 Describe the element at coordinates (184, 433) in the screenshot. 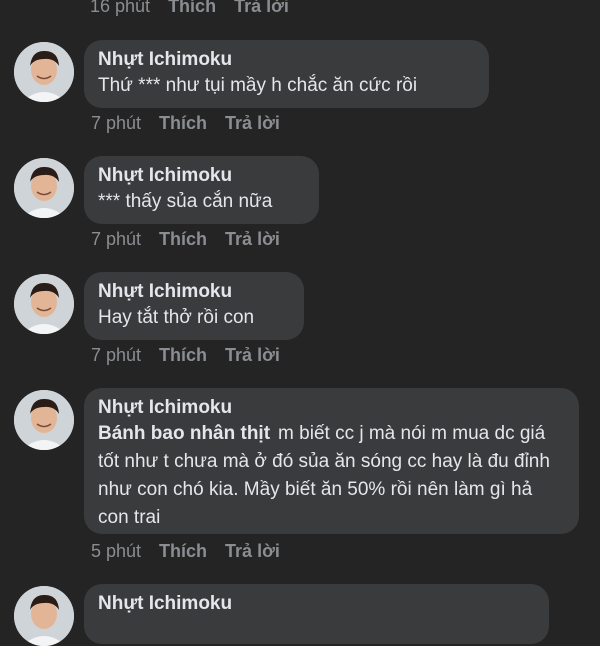

I see `mention-link: Bánh bao nhân thịt` at that location.